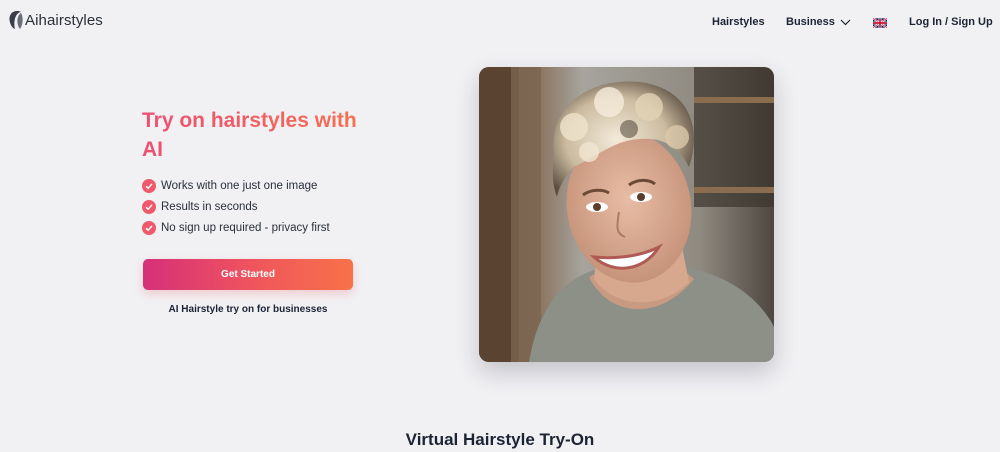 This screenshot has width=1000, height=452. Describe the element at coordinates (248, 309) in the screenshot. I see `business-tryon-link: AI Hairstyle try on for businesses` at that location.